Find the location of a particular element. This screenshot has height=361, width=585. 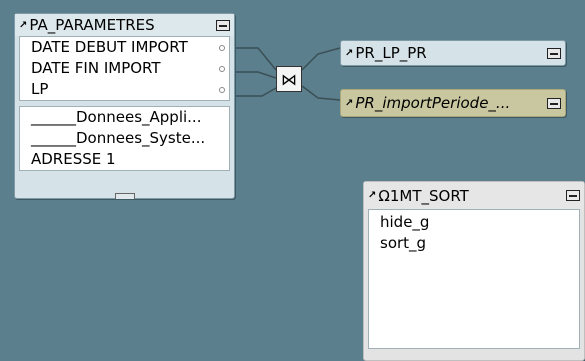

join-bowtie-icon: ⋈ is located at coordinates (289, 79).